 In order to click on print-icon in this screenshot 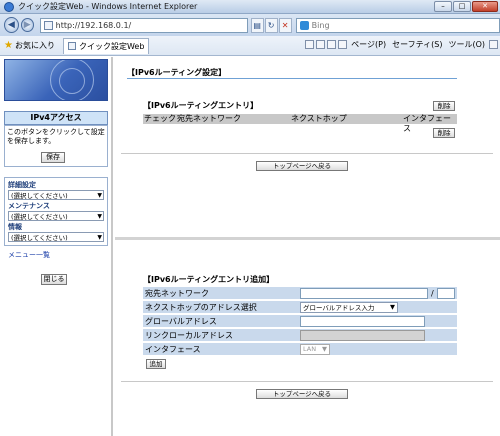, I will do `click(343, 44)`.